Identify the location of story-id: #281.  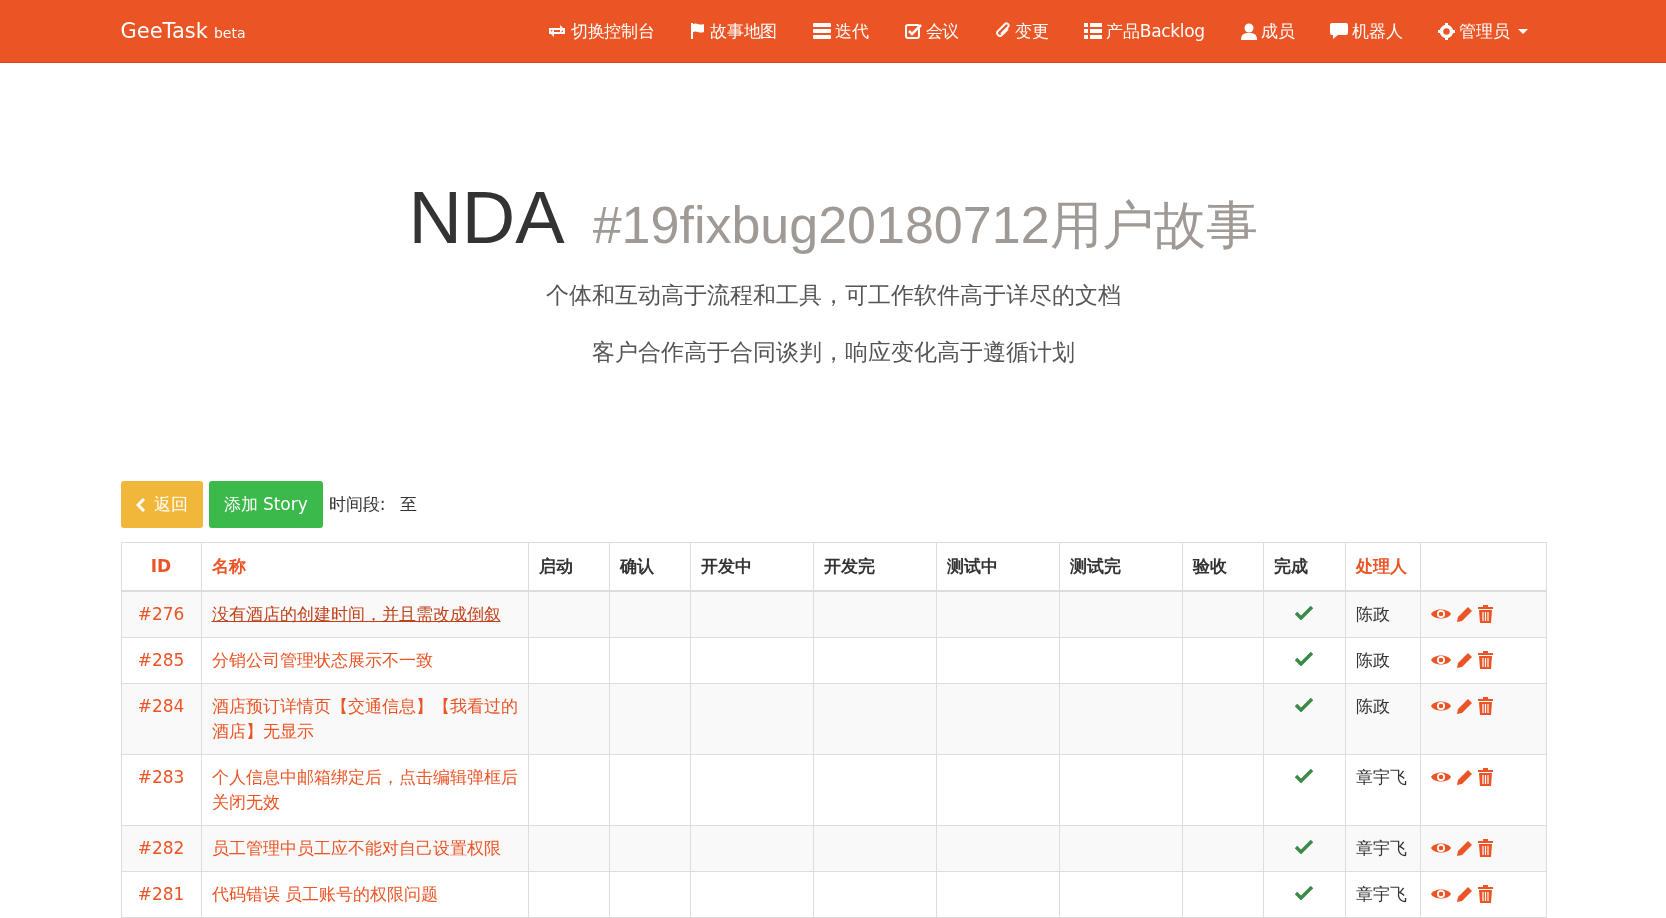
(161, 894).